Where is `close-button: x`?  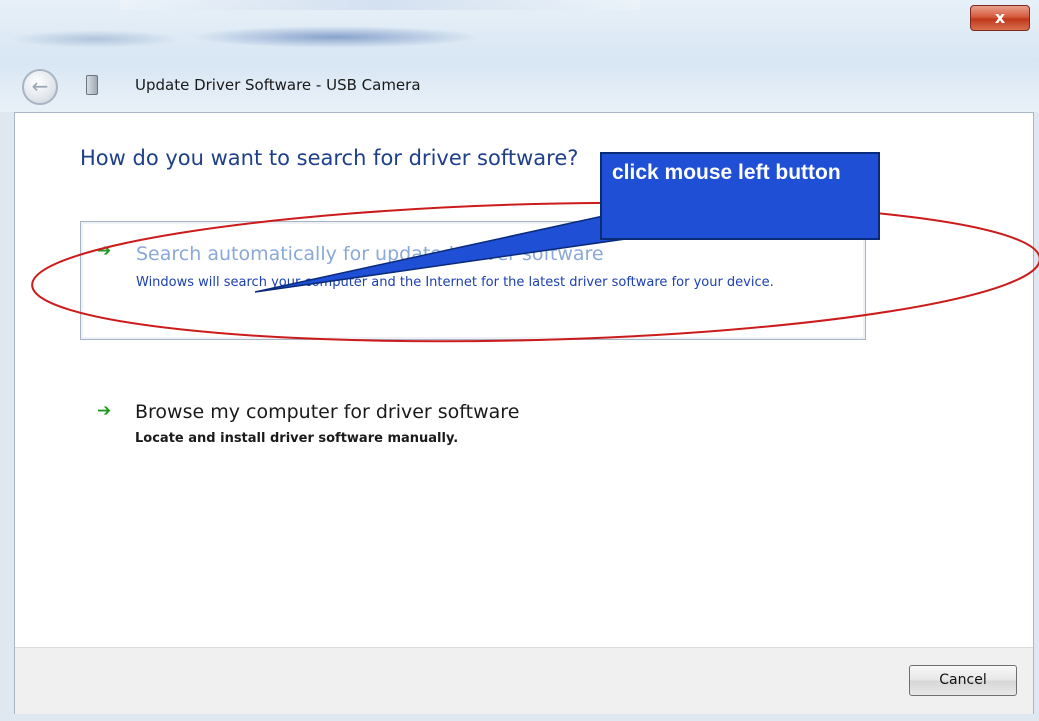 close-button: x is located at coordinates (1000, 18).